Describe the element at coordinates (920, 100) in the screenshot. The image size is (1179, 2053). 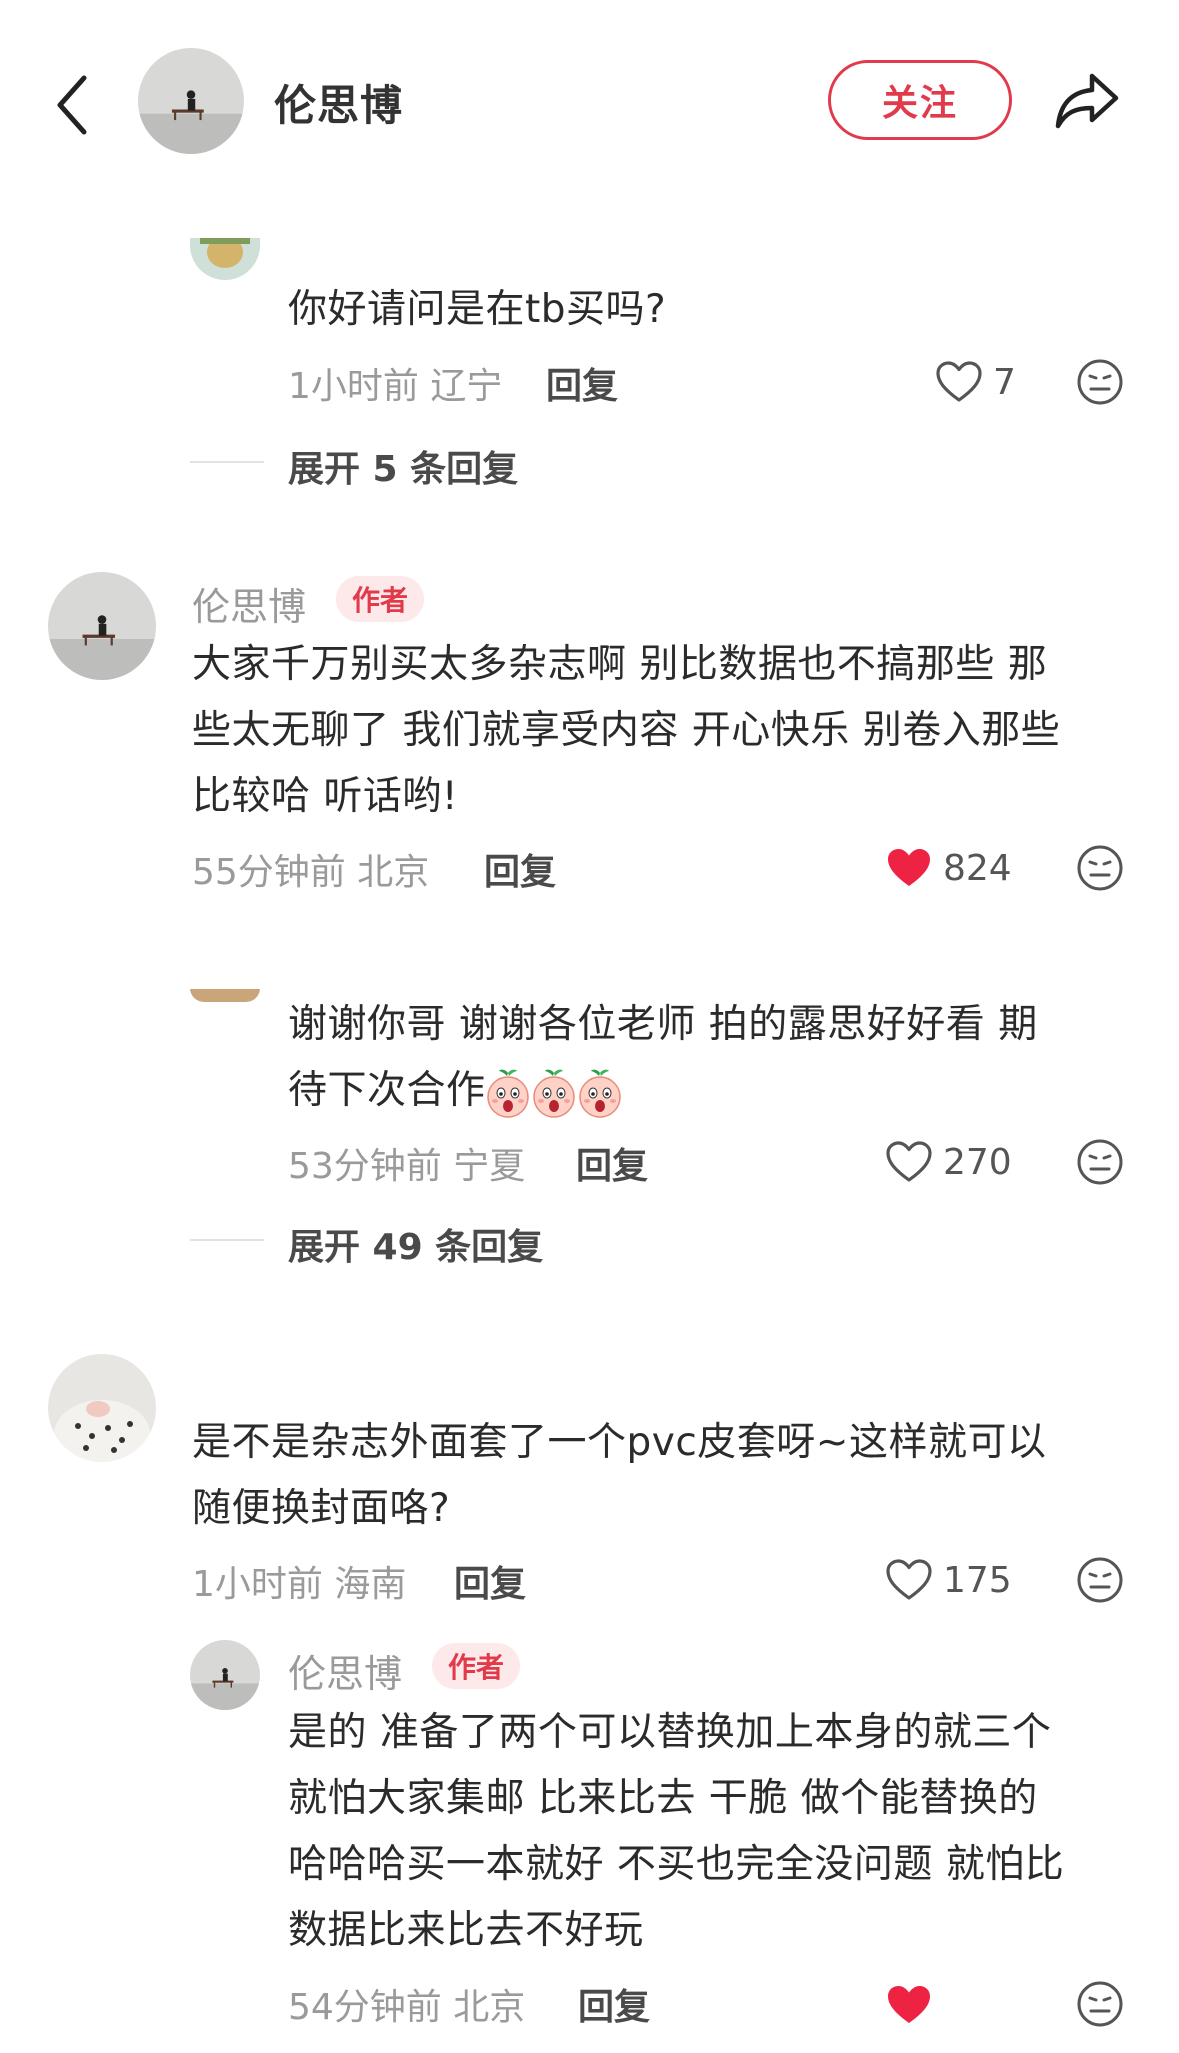
I see `follow-button: 关注` at that location.